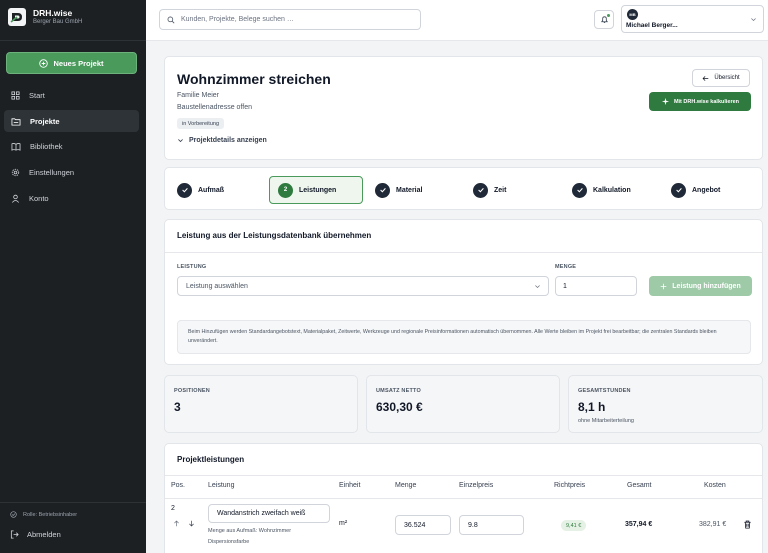  Describe the element at coordinates (13, 514) in the screenshot. I see `shield-check-icon` at that location.